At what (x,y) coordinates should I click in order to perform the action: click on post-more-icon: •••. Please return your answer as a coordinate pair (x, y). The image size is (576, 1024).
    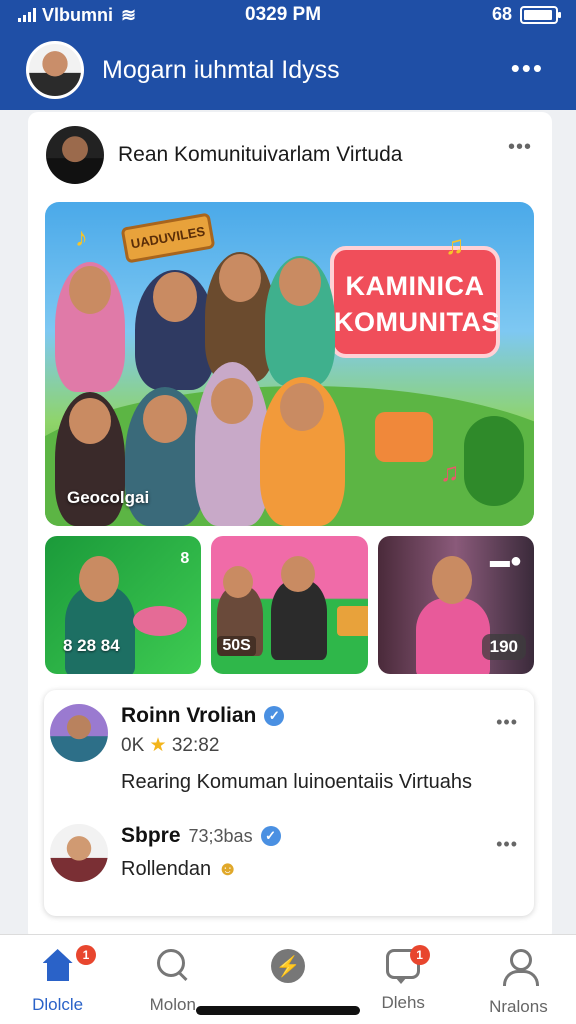
    Looking at the image, I should click on (520, 147).